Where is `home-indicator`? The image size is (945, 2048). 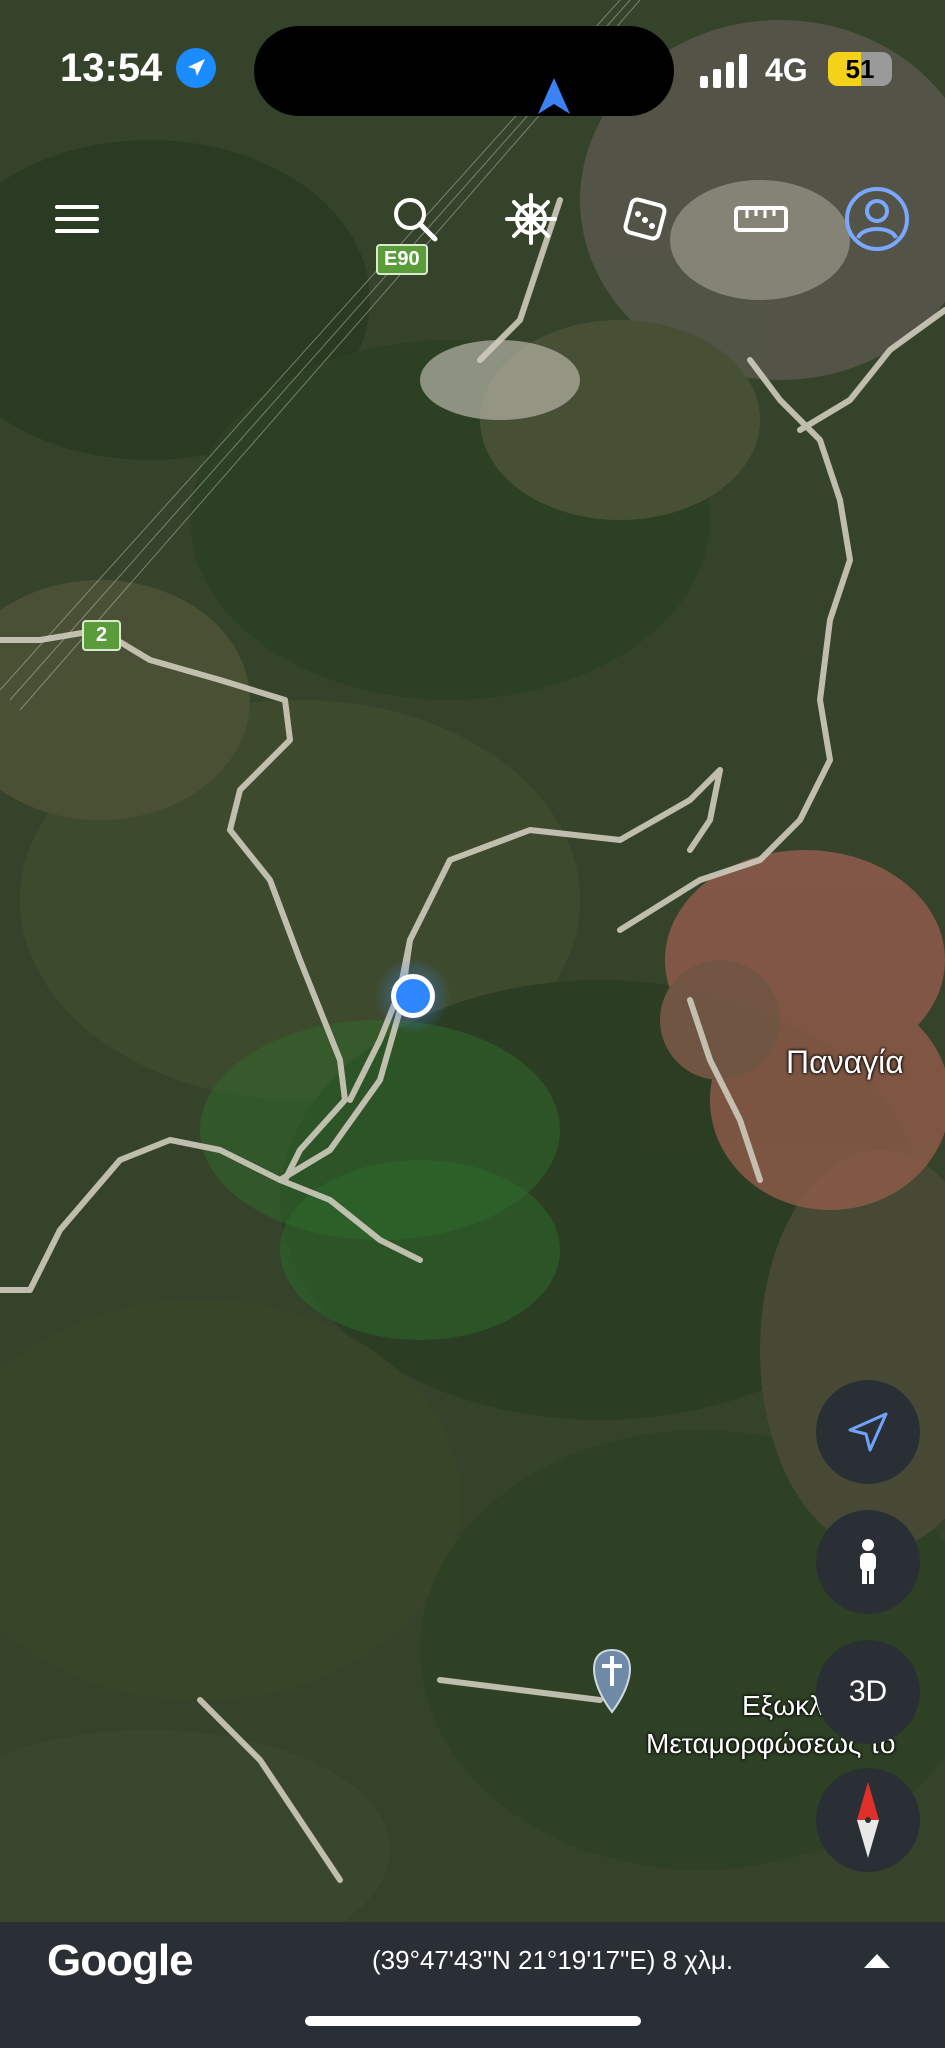 home-indicator is located at coordinates (473, 2021).